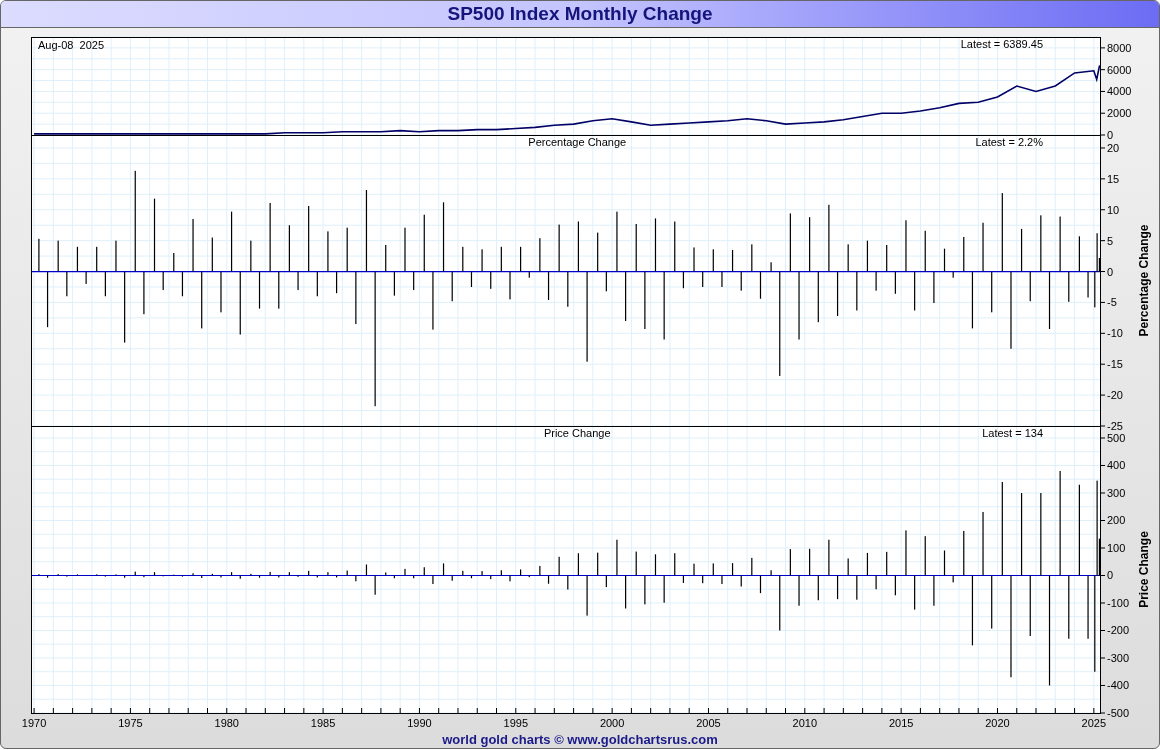  What do you see at coordinates (1115, 333) in the screenshot?
I see `tick-label: -10` at bounding box center [1115, 333].